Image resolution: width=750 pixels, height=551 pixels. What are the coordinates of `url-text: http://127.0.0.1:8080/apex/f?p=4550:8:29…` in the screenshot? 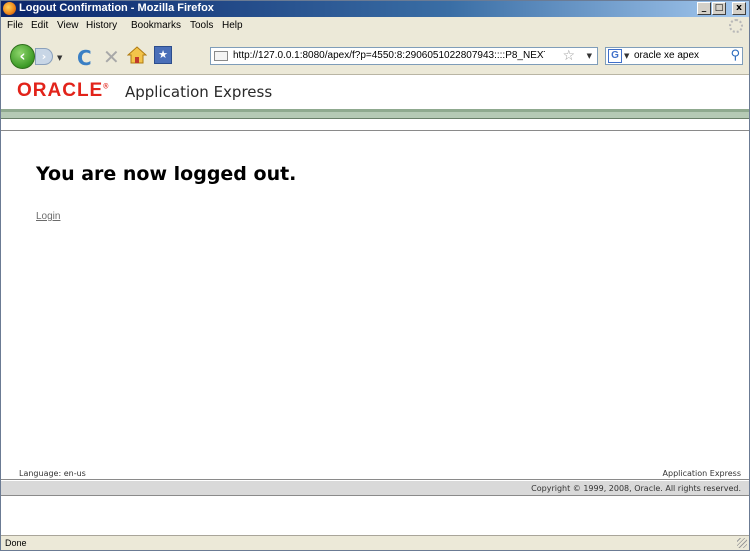 It's located at (389, 55).